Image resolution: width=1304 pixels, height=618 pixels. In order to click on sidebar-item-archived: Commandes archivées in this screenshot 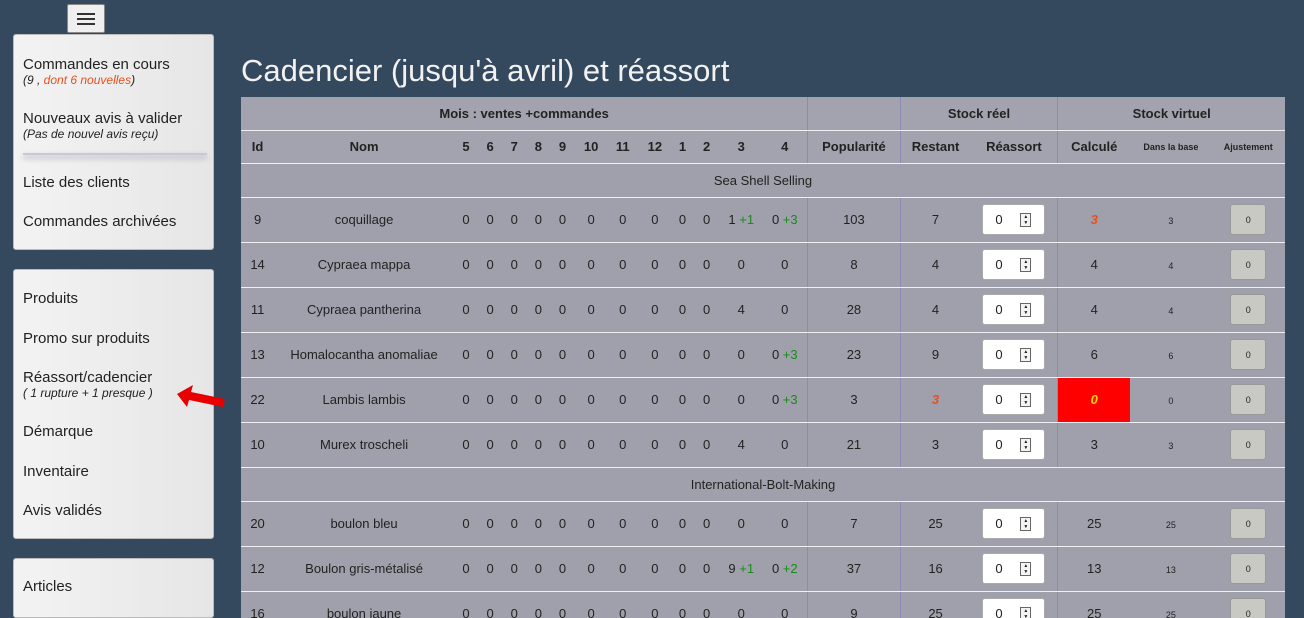, I will do `click(99, 221)`.